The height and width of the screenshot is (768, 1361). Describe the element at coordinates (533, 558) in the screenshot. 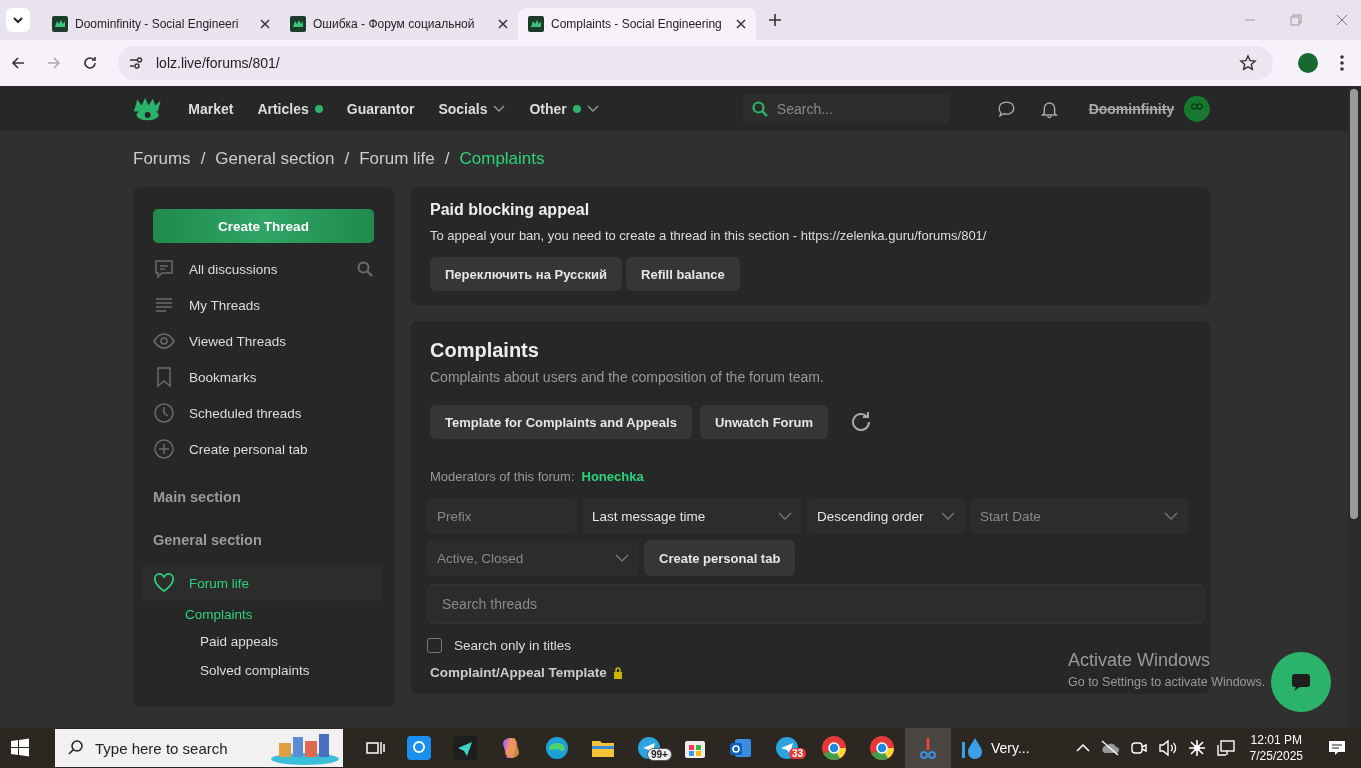

I see `dropdown-field: Active, Closed` at that location.